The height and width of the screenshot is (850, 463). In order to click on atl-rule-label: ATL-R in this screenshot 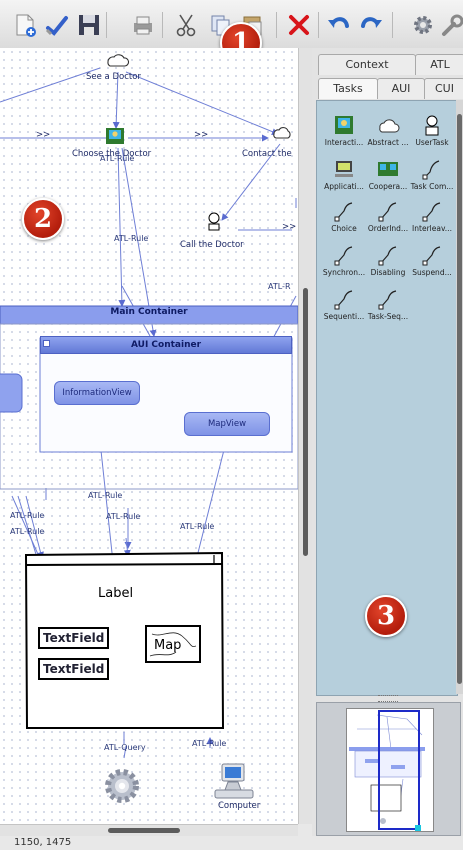, I will do `click(279, 286)`.